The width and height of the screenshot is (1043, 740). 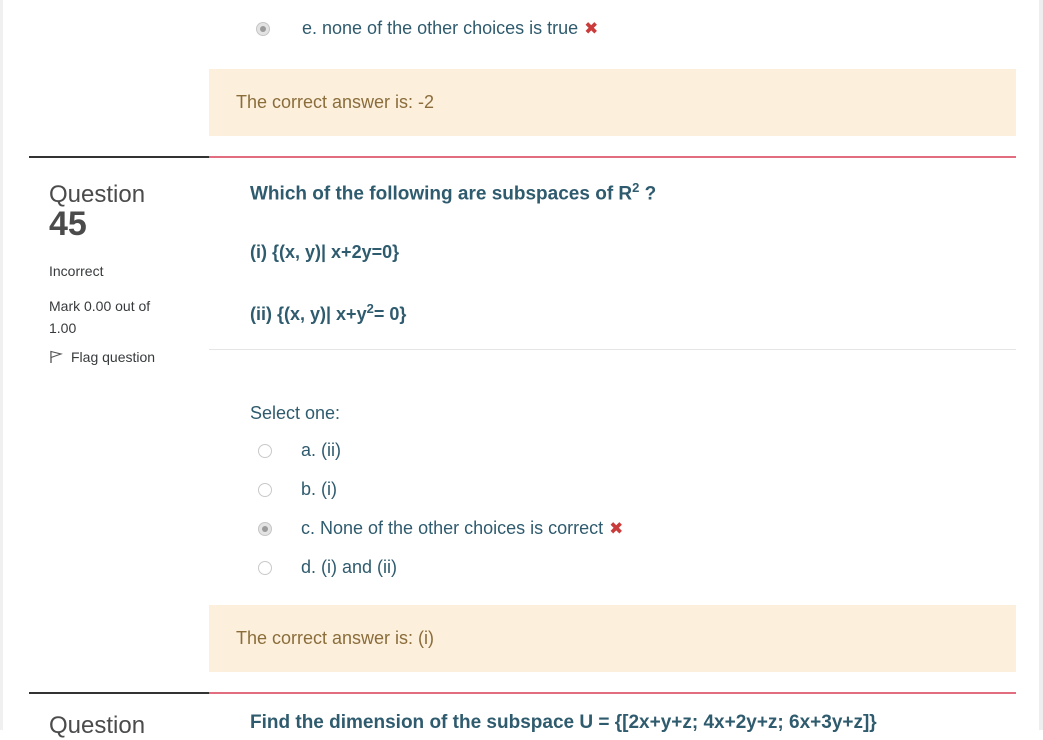 What do you see at coordinates (440, 28) in the screenshot?
I see `option-label: e. none of the other choices is true` at bounding box center [440, 28].